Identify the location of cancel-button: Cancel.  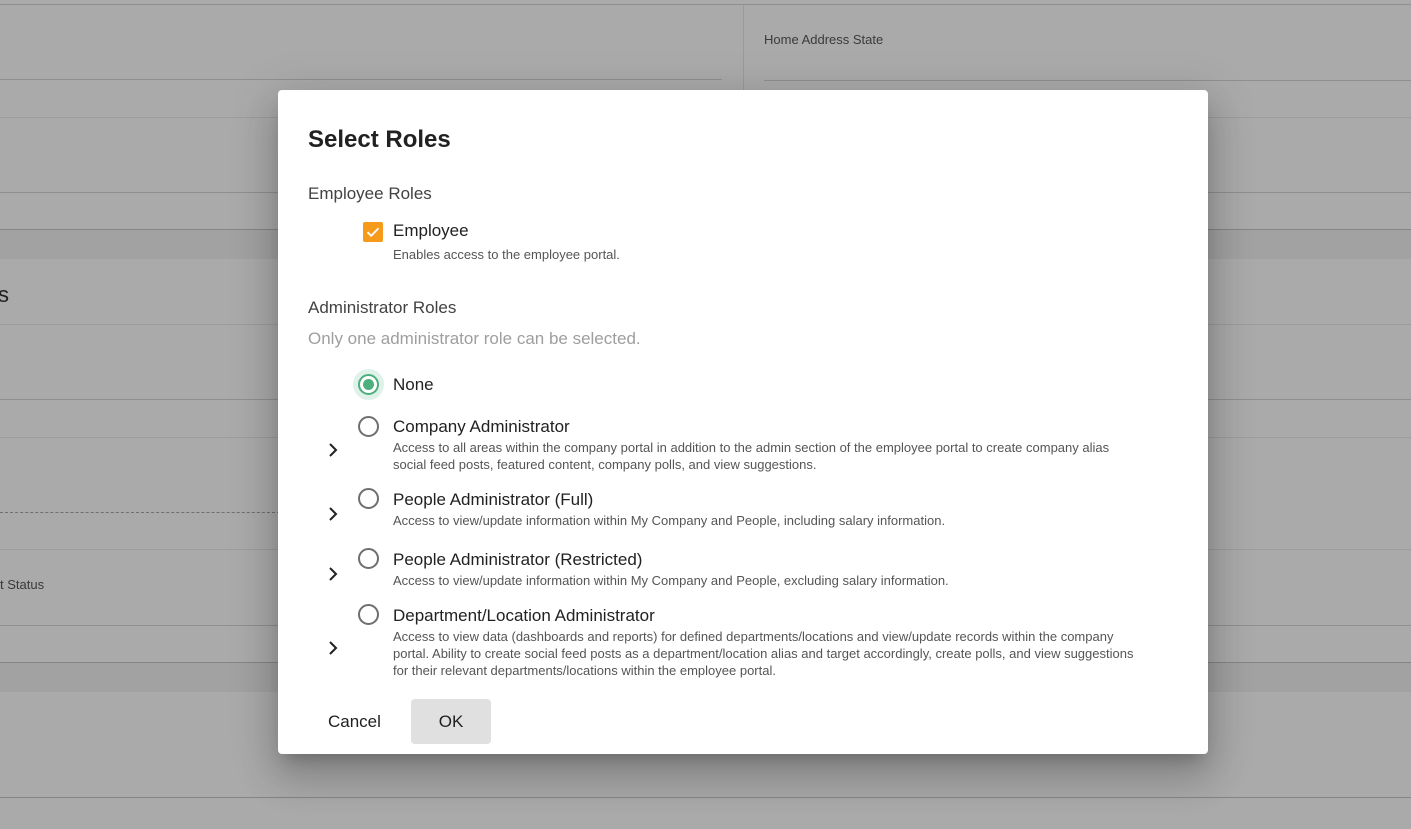
(356, 721).